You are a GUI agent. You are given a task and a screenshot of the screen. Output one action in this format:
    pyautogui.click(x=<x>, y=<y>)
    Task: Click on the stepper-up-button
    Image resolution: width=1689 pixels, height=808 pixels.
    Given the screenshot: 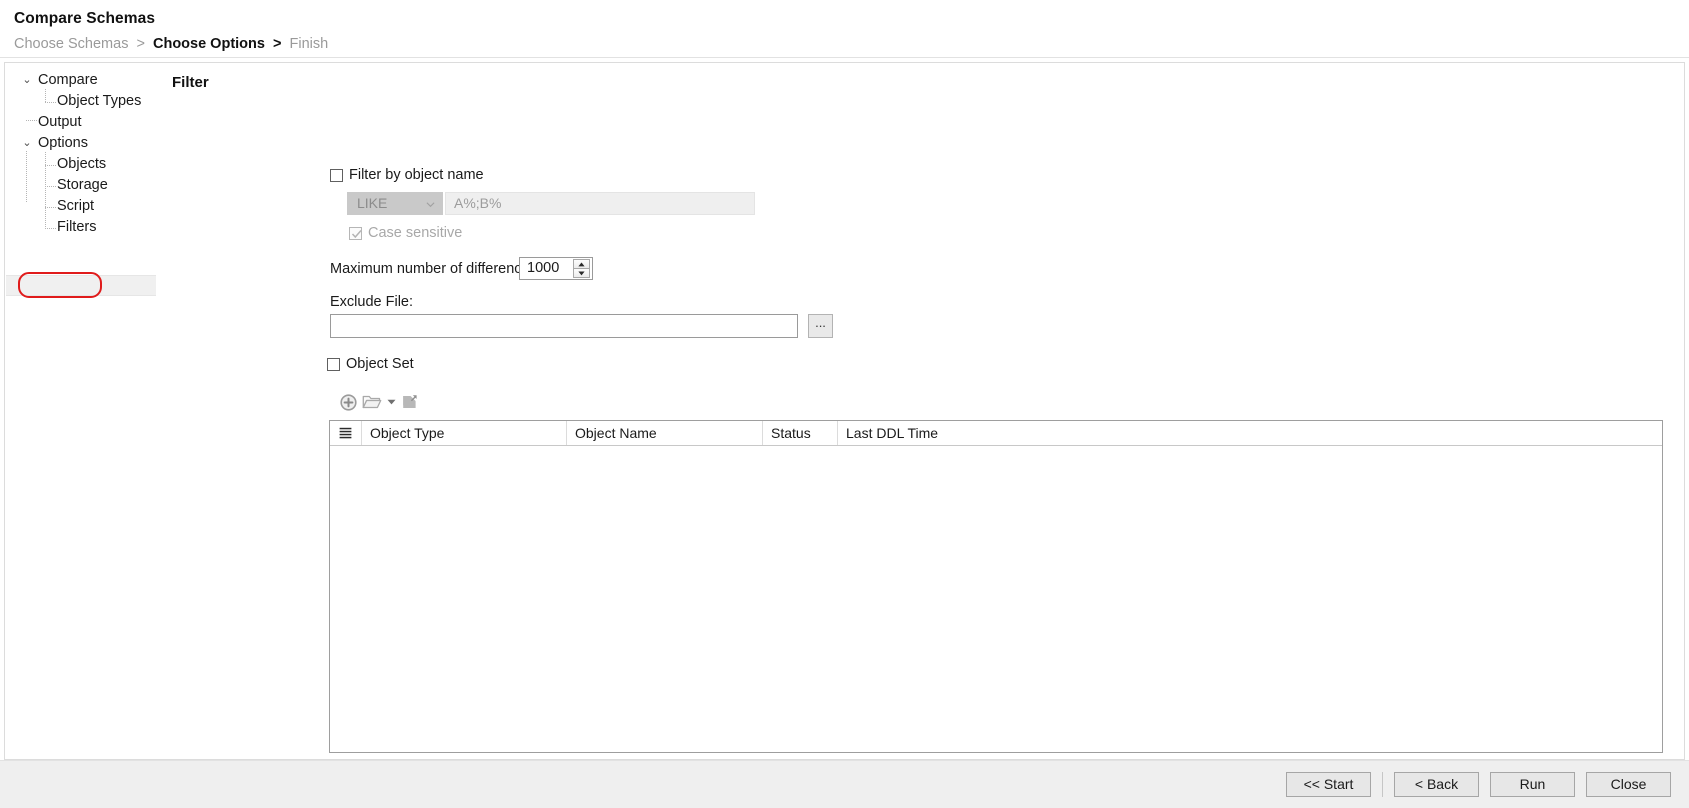 What is the action you would take?
    pyautogui.click(x=581, y=264)
    